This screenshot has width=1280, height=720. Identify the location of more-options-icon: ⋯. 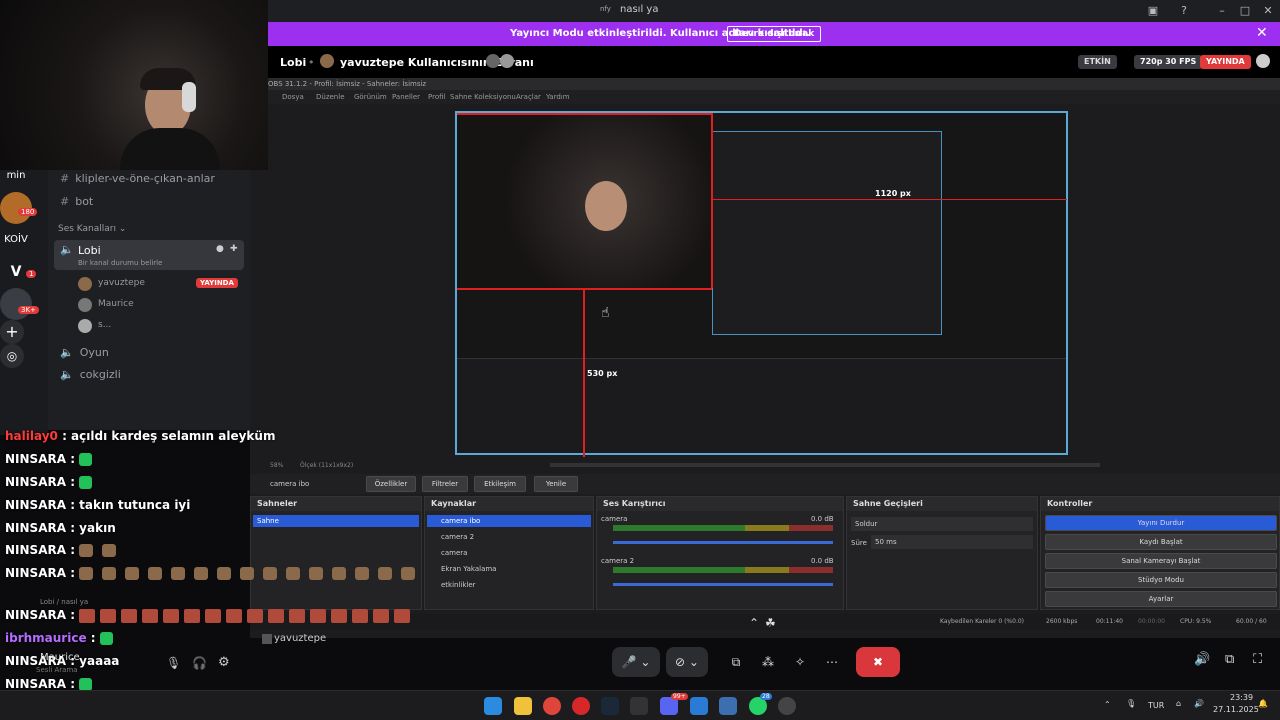
(832, 662).